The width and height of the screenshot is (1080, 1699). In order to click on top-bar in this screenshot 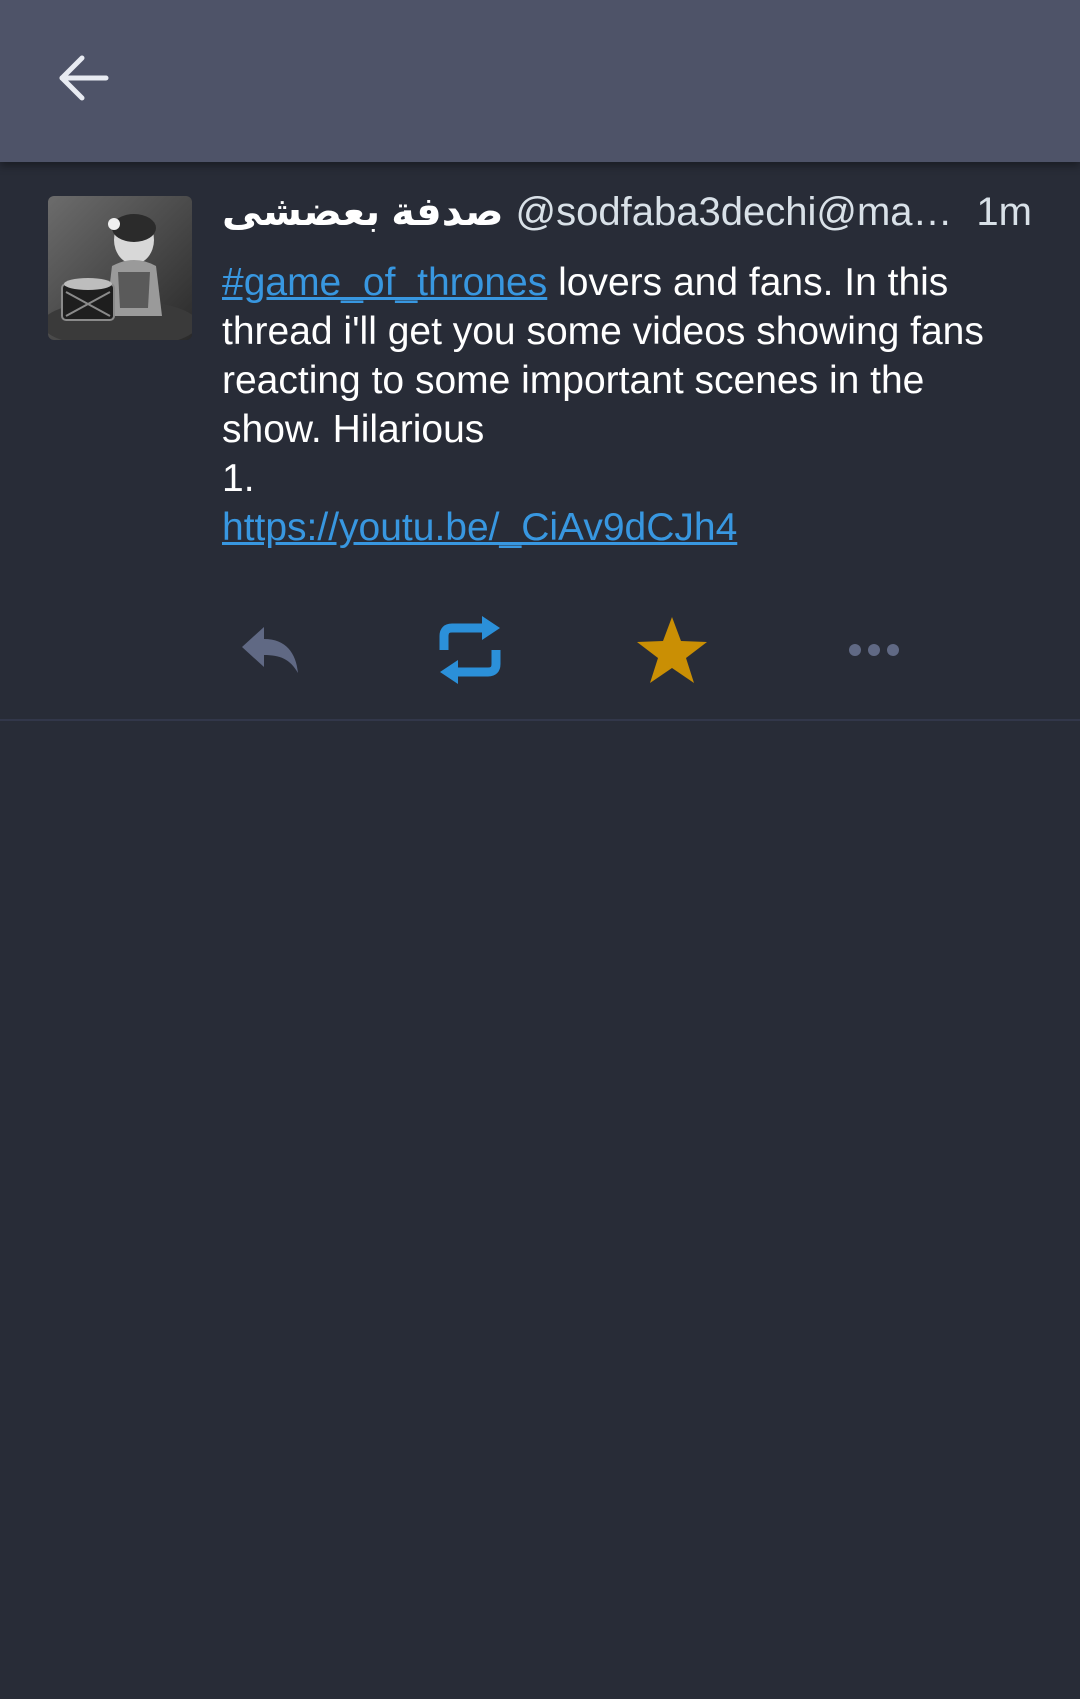, I will do `click(540, 81)`.